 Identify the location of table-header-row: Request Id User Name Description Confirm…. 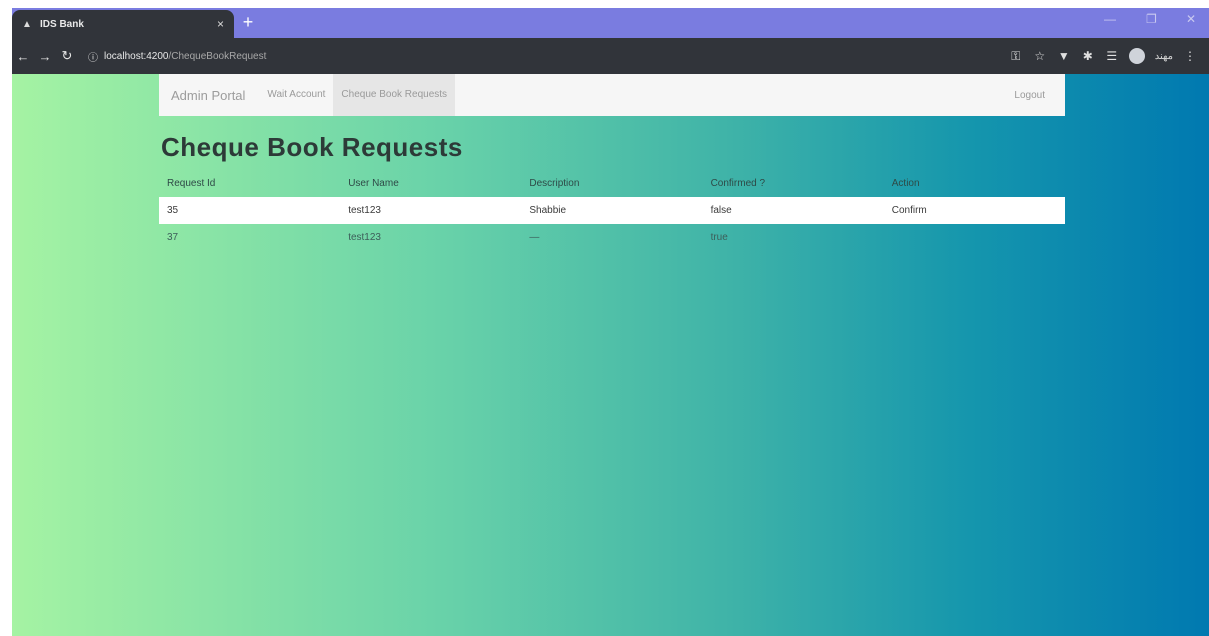
(612, 183).